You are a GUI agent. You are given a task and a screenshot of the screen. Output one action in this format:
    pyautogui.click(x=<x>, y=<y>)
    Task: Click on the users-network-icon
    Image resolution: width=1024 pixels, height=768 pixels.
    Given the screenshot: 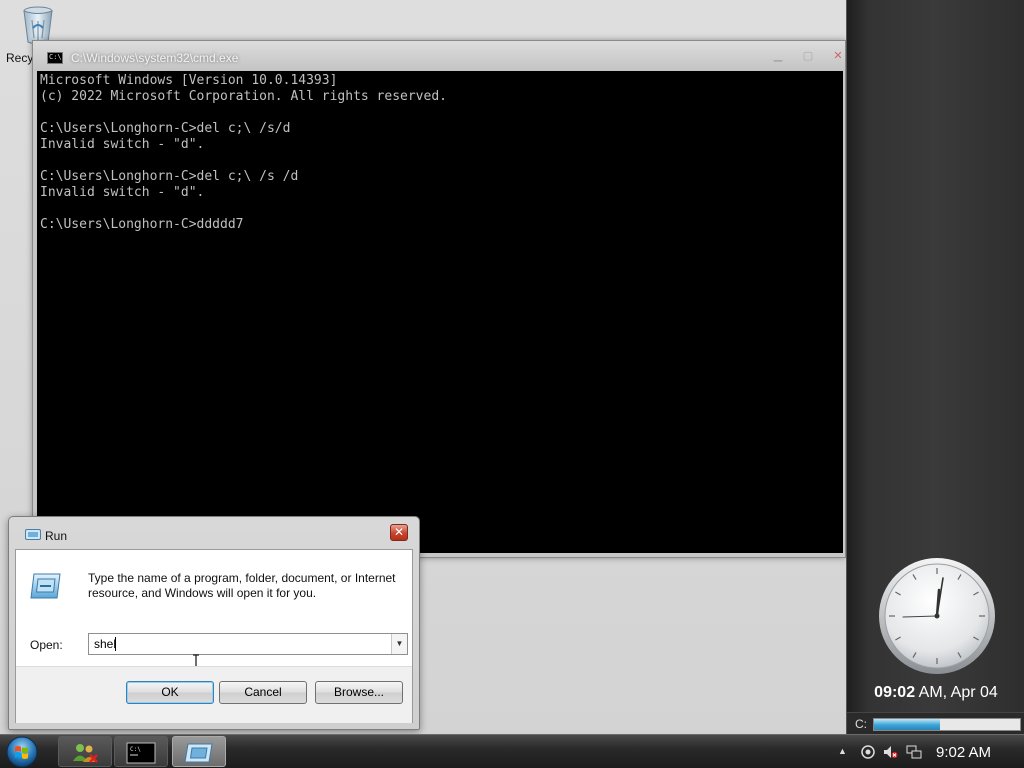 What is the action you would take?
    pyautogui.click(x=85, y=753)
    